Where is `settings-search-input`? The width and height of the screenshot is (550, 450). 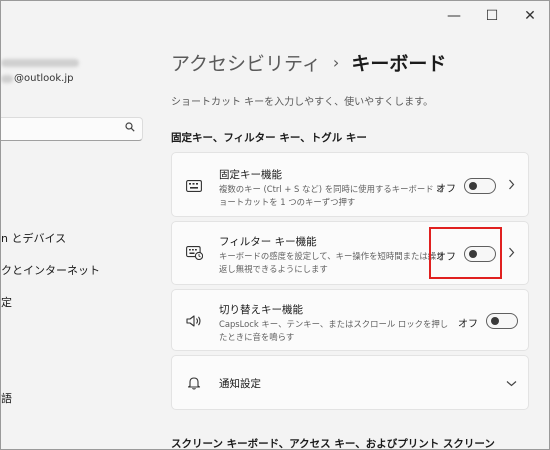 settings-search-input is located at coordinates (72, 129).